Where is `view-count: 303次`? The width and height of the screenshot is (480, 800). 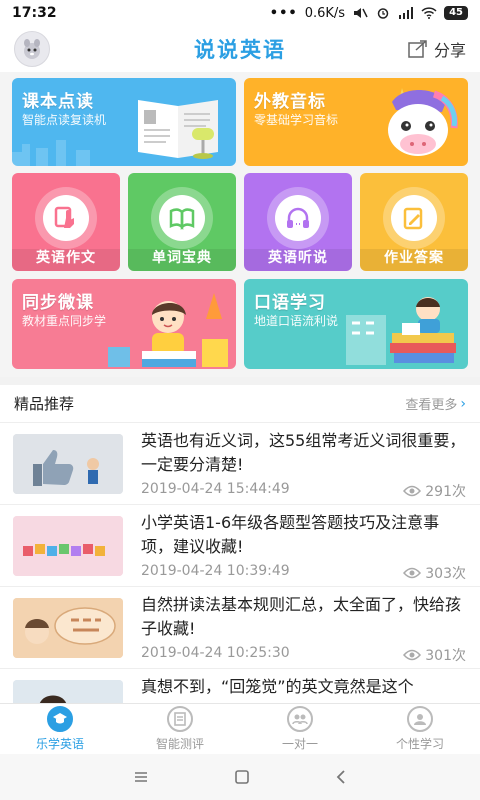
view-count: 303次 is located at coordinates (445, 574).